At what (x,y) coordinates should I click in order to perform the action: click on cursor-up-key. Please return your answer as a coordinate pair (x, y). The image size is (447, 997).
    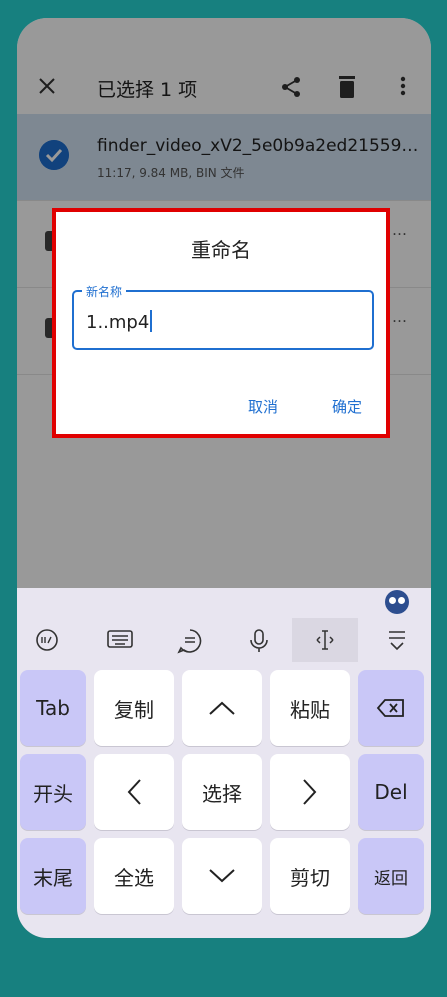
    Looking at the image, I should click on (222, 708).